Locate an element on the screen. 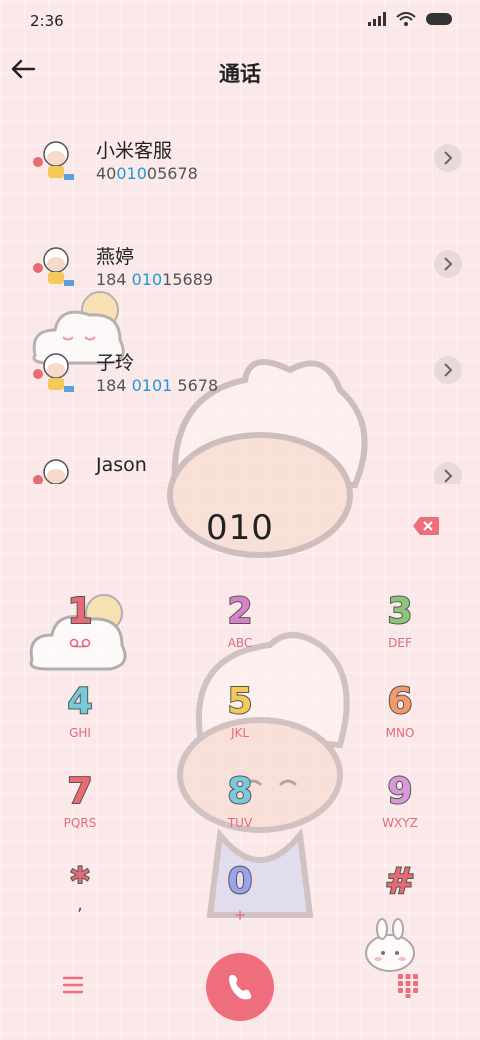 The width and height of the screenshot is (480, 1040). phone-icon is located at coordinates (240, 987).